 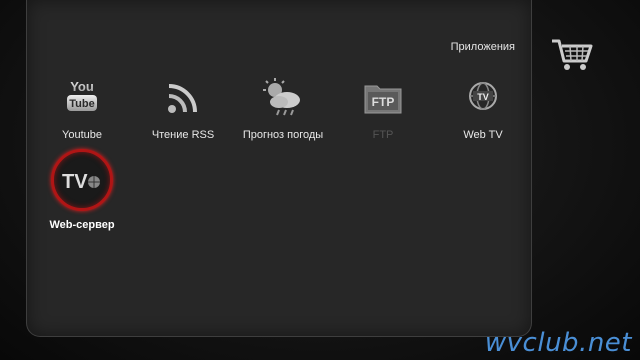 What do you see at coordinates (558, 343) in the screenshot?
I see `watermark: wvclub.net` at bounding box center [558, 343].